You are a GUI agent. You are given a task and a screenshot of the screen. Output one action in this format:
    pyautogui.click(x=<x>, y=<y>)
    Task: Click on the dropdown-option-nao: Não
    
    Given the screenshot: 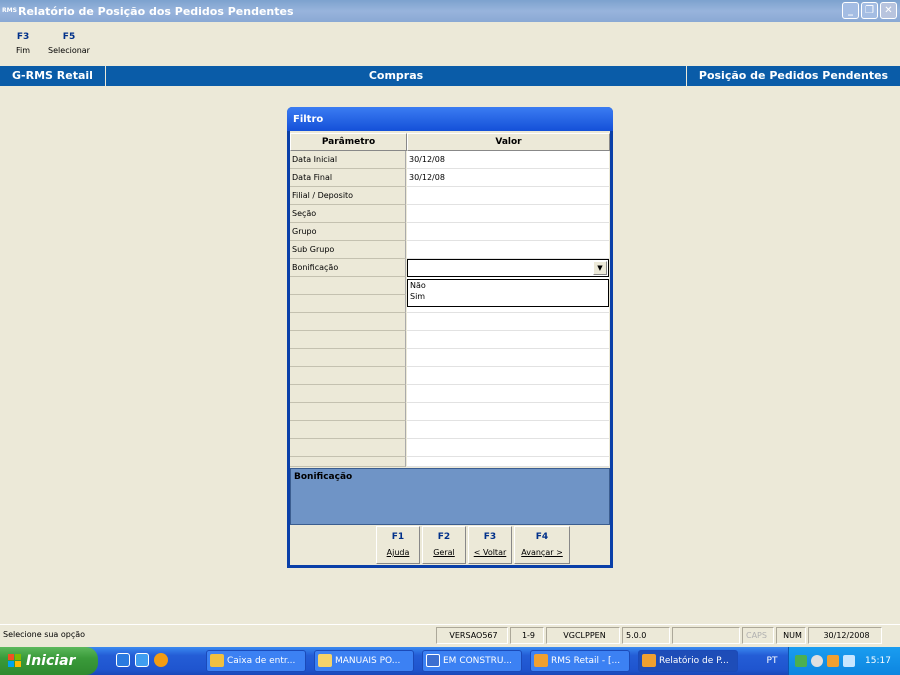 What is the action you would take?
    pyautogui.click(x=508, y=285)
    